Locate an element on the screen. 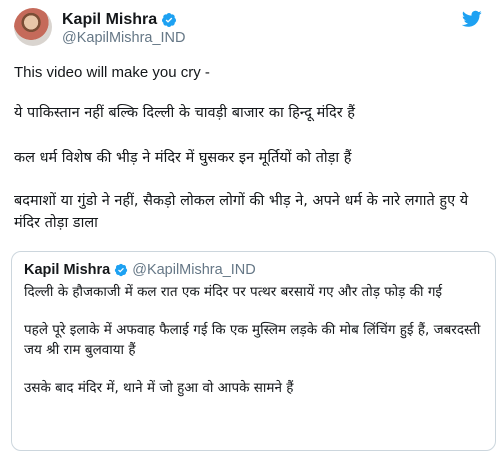 The height and width of the screenshot is (451, 498). twitter-bird-icon is located at coordinates (472, 19).